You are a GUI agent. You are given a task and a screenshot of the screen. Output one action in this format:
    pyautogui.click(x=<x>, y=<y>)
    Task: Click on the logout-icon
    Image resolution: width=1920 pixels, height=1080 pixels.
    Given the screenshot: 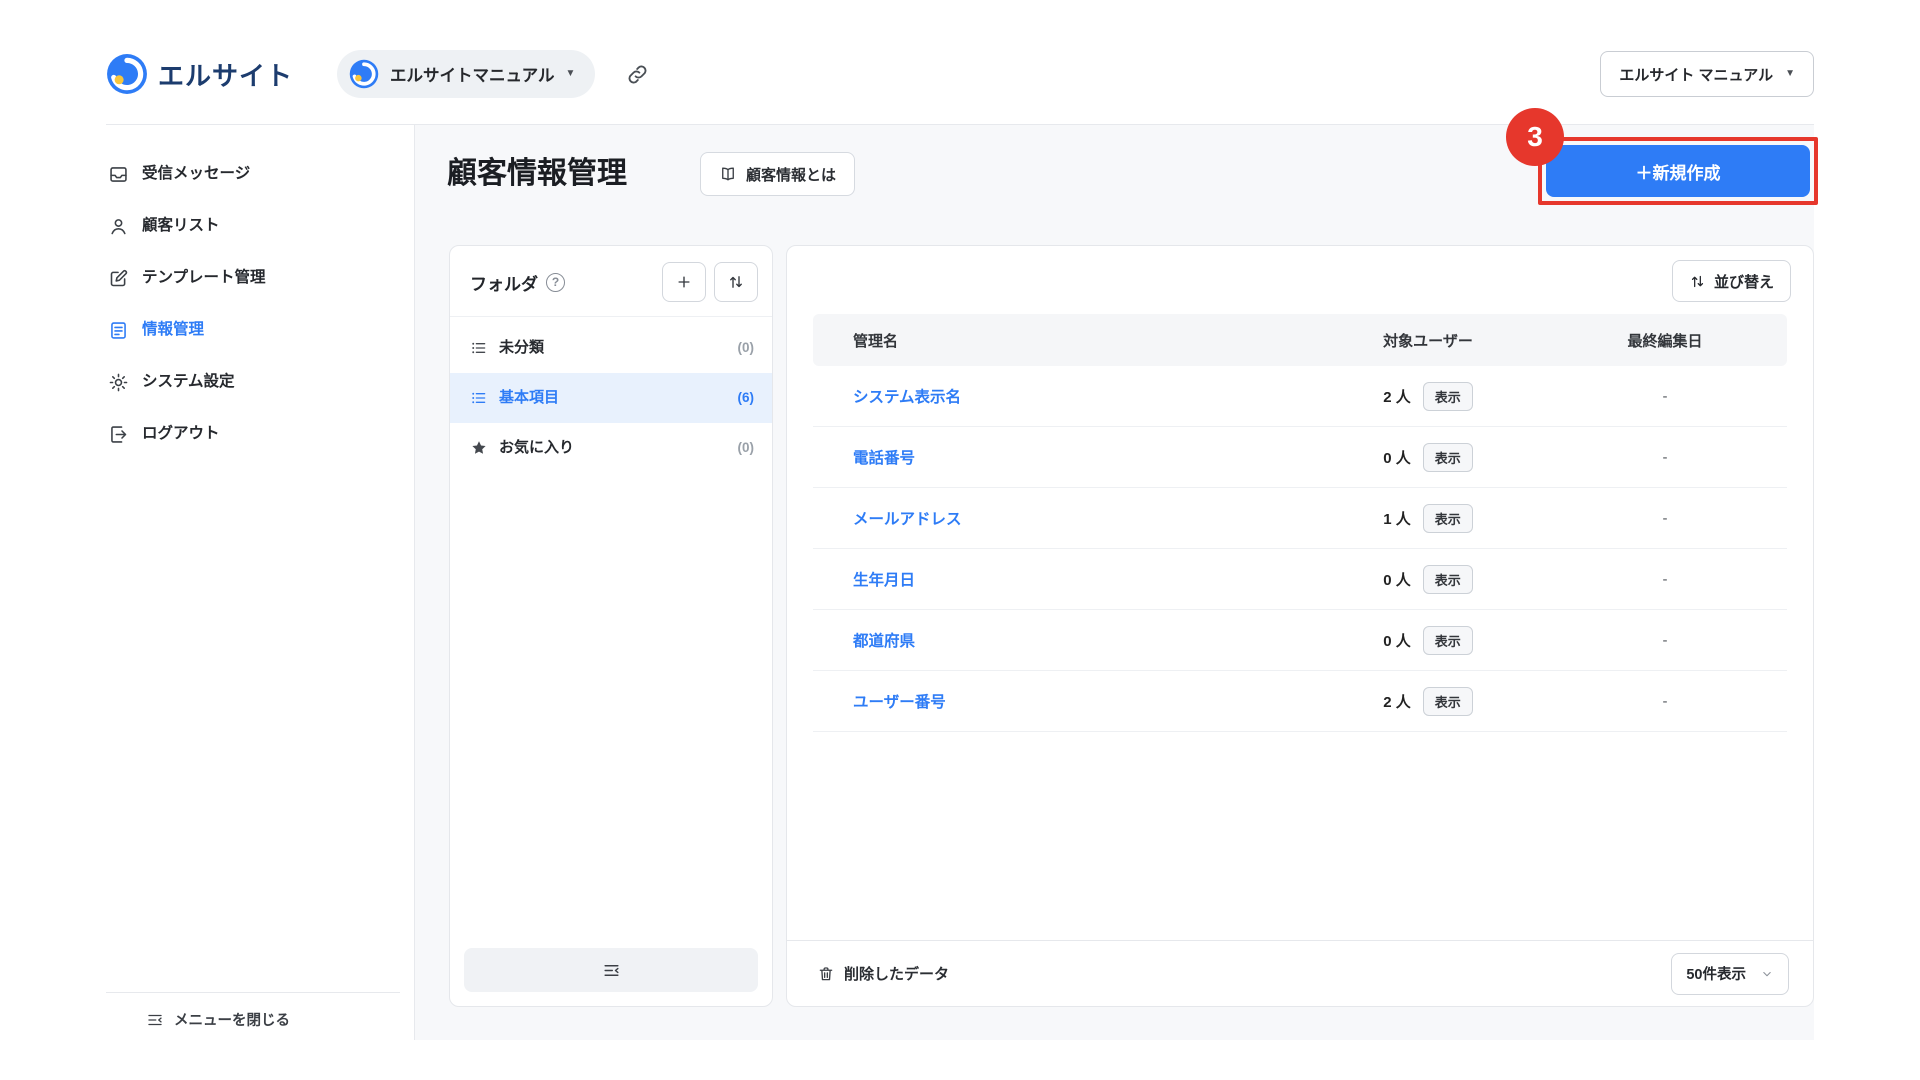 What is the action you would take?
    pyautogui.click(x=118, y=434)
    